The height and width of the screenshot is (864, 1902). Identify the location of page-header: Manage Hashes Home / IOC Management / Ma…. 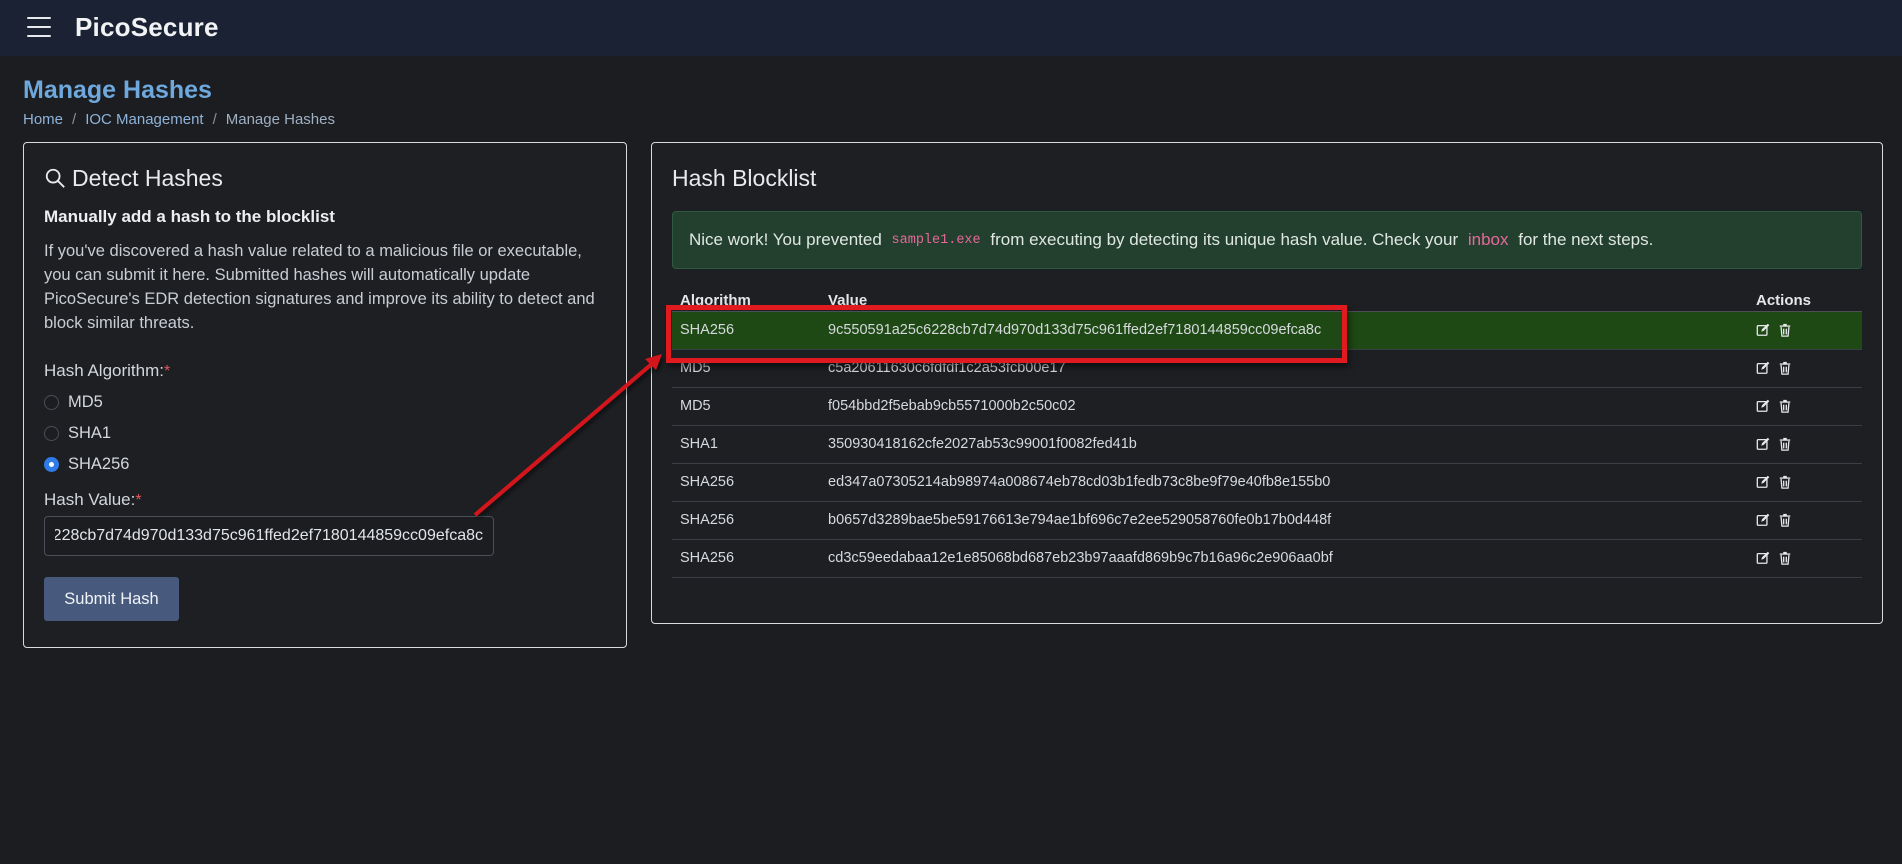
(179, 102).